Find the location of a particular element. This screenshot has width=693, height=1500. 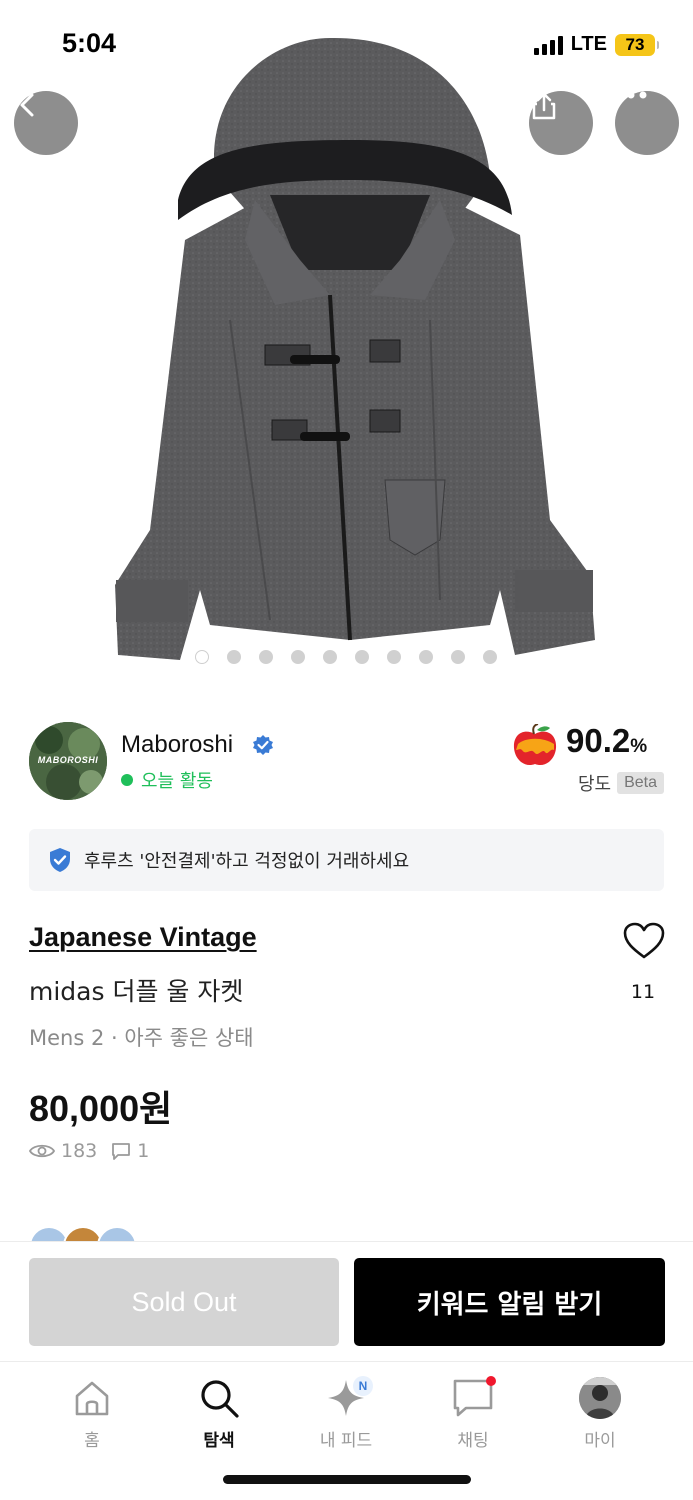

related-avatars-peek is located at coordinates (84, 1234).